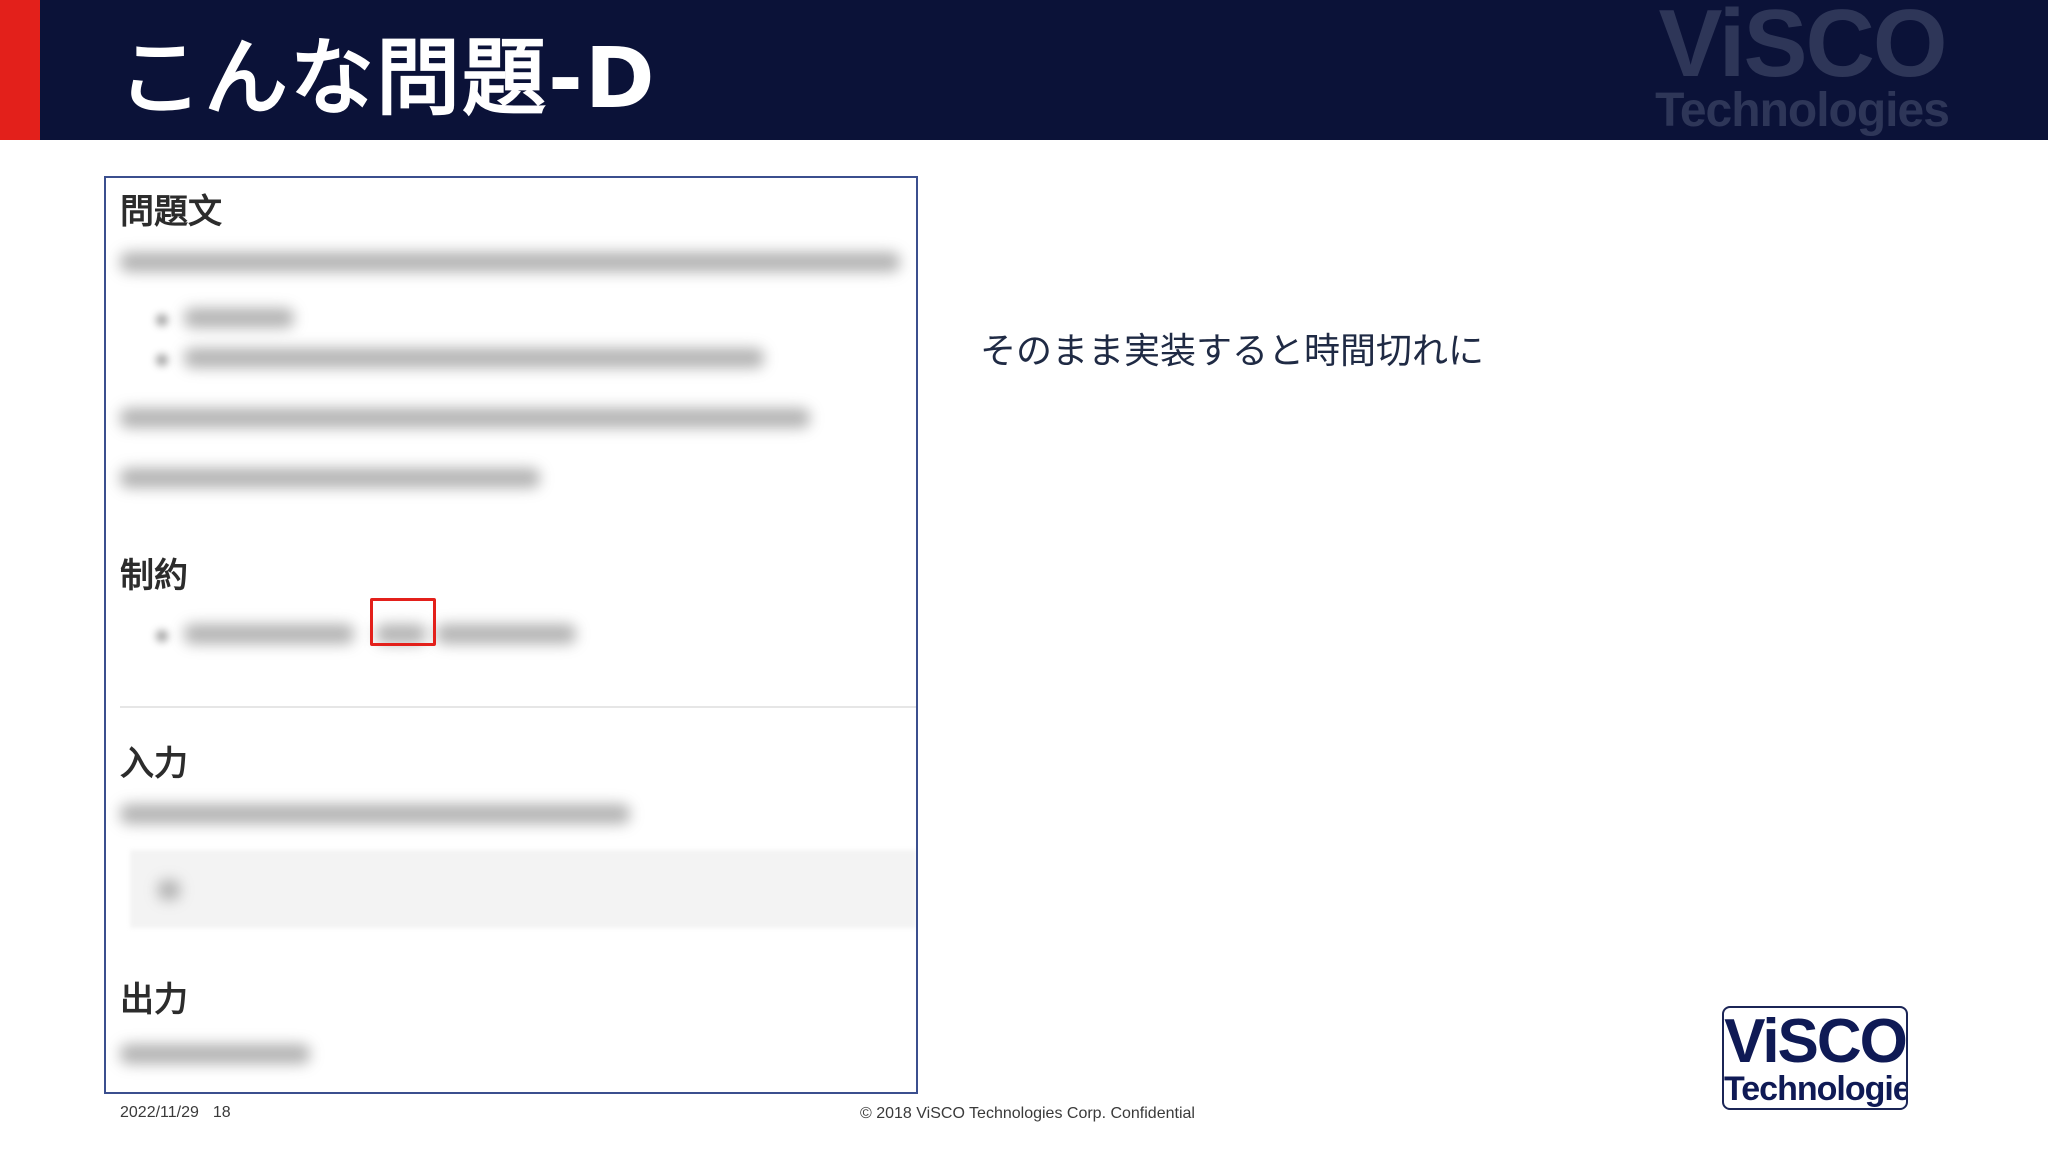 The height and width of the screenshot is (1152, 2048). What do you see at coordinates (171, 212) in the screenshot?
I see `section-heading-problem: 問題文` at bounding box center [171, 212].